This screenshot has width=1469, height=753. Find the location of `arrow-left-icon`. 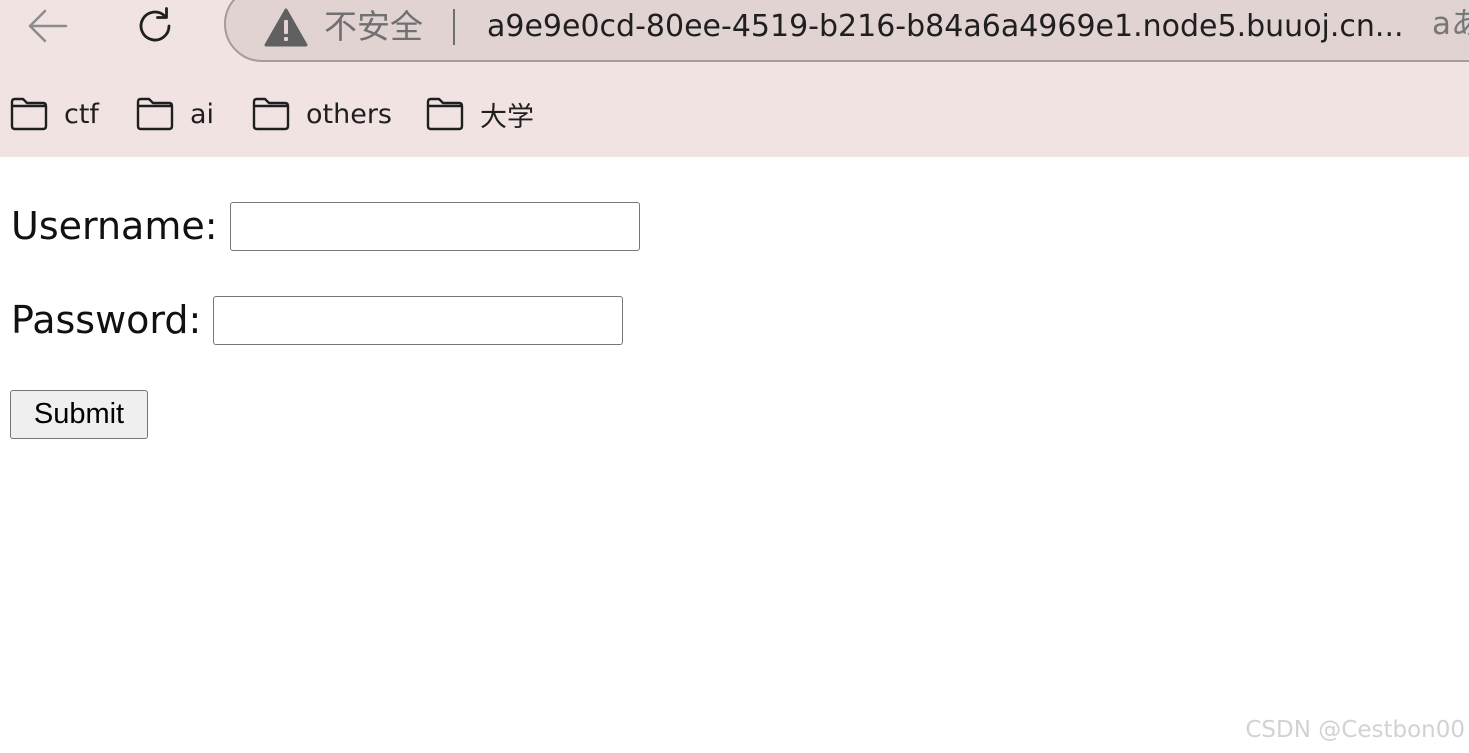

arrow-left-icon is located at coordinates (48, 26).